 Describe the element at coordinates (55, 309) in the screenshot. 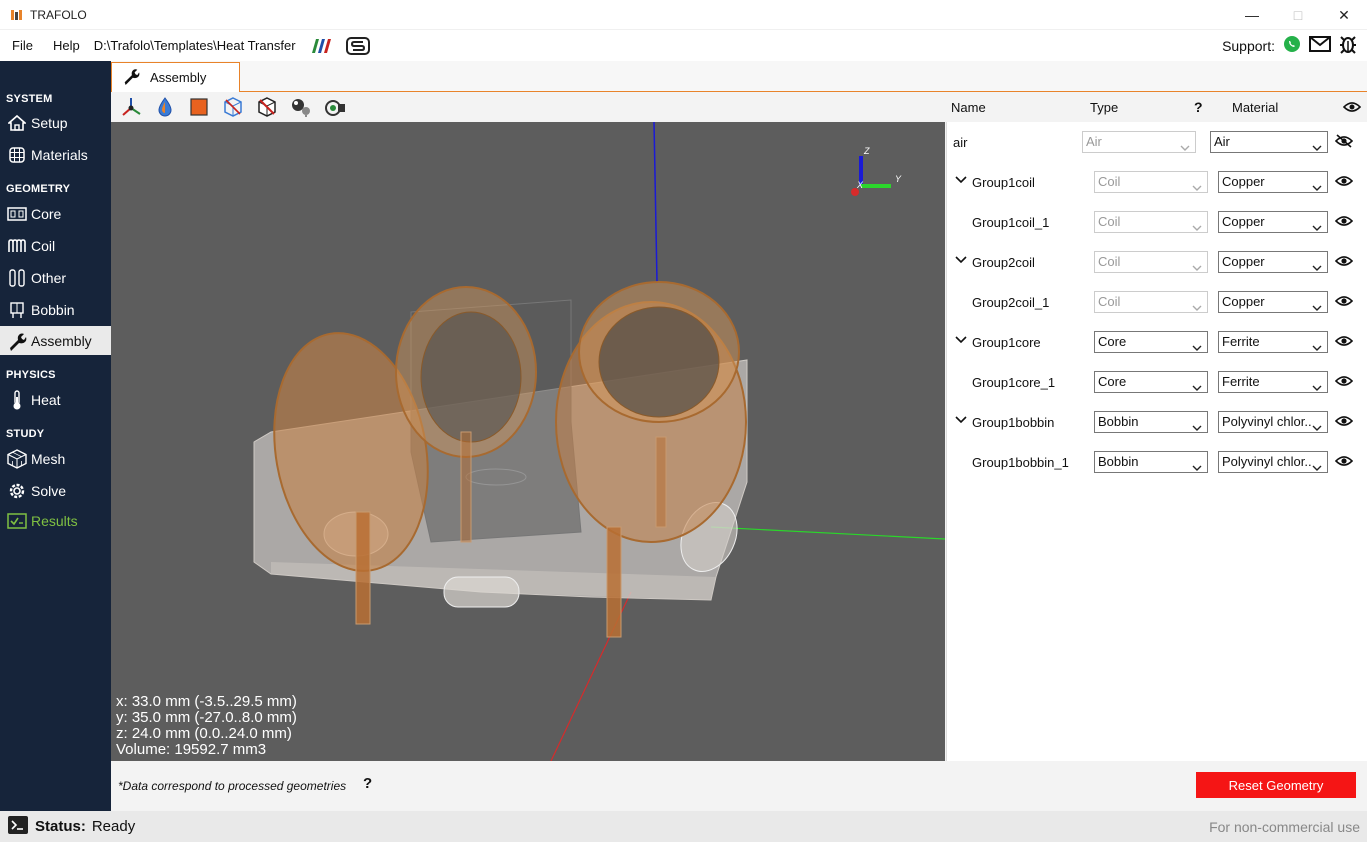

I see `sidebar-item-bobbin: Bobbin` at that location.